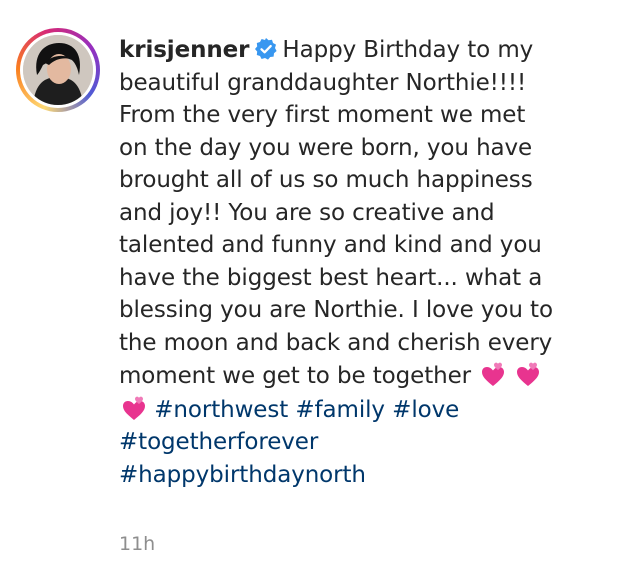 This screenshot has width=620, height=584. What do you see at coordinates (137, 544) in the screenshot?
I see `timestamp: 11h` at bounding box center [137, 544].